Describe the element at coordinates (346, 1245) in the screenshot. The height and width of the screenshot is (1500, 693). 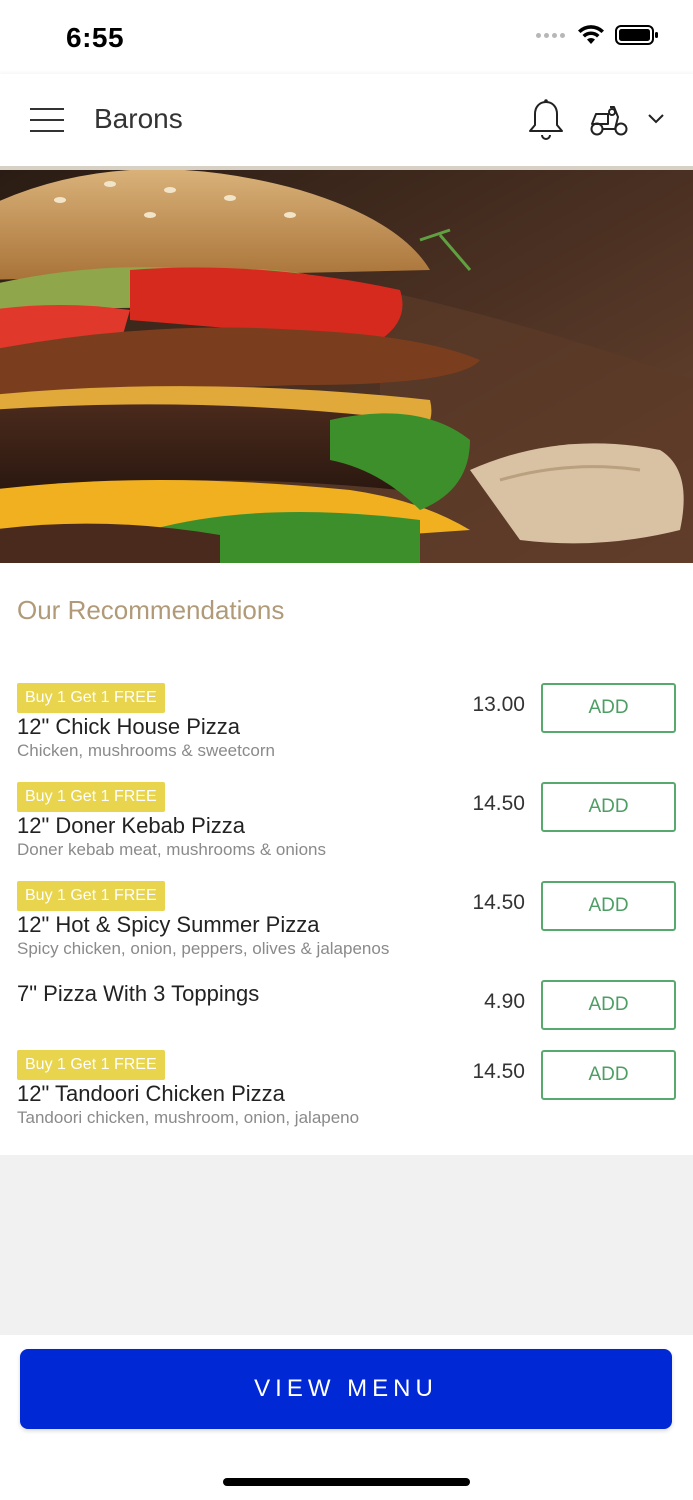
I see `empty-content-area` at that location.